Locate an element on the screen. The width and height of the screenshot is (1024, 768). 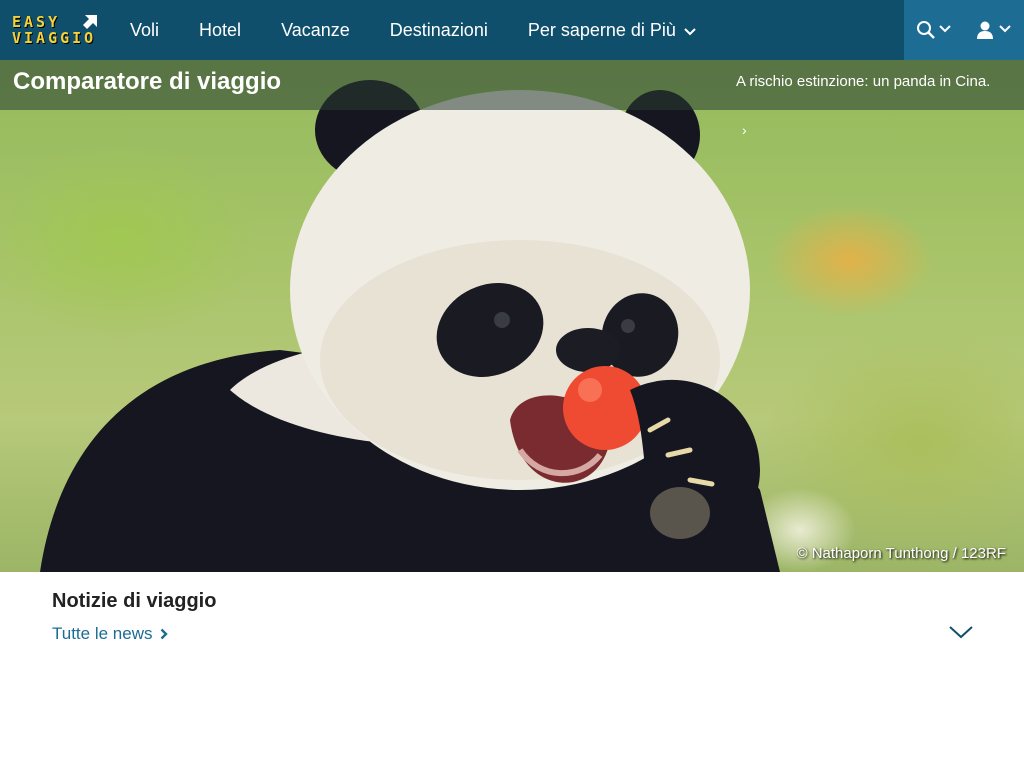
nav-item-label: Per saperne di Più is located at coordinates (601, 29).